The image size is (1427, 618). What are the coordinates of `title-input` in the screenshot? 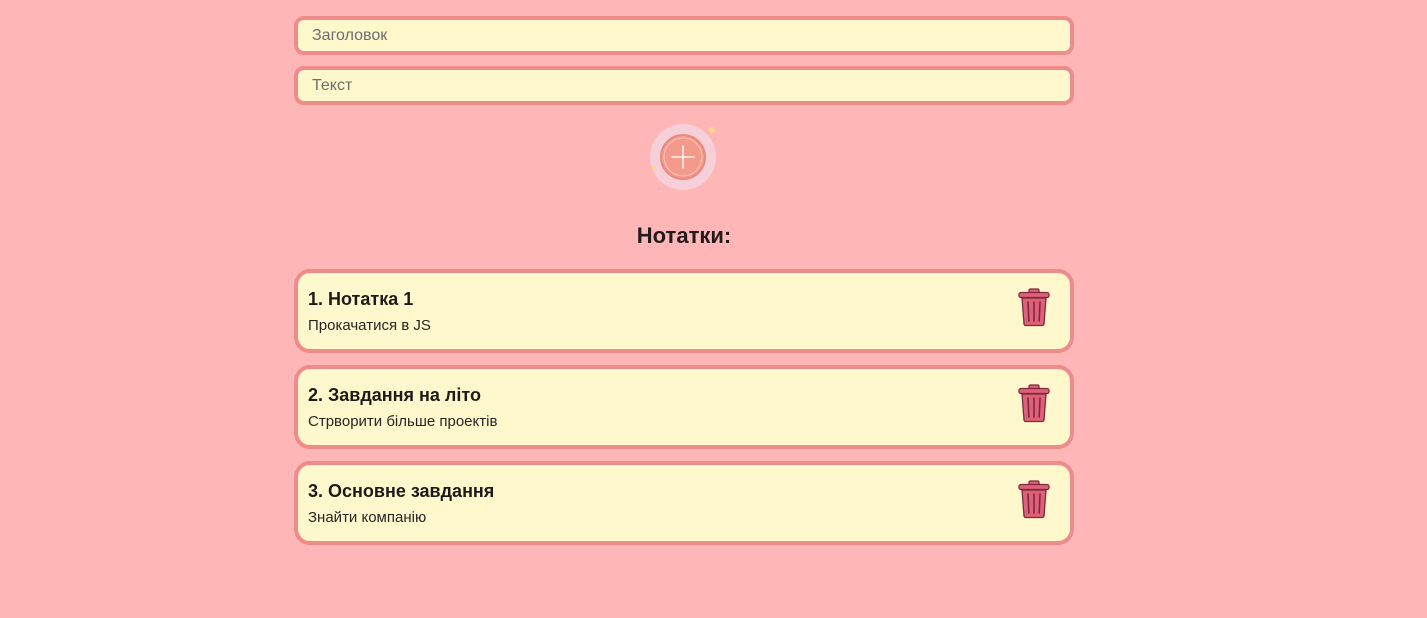 It's located at (684, 35).